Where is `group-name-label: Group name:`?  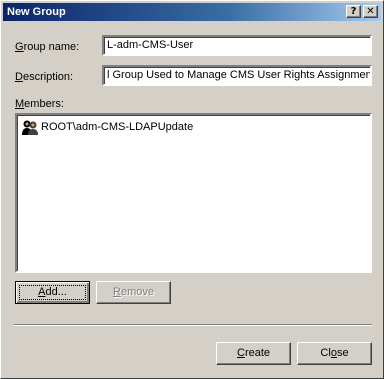
group-name-label: Group name: is located at coordinates (47, 47).